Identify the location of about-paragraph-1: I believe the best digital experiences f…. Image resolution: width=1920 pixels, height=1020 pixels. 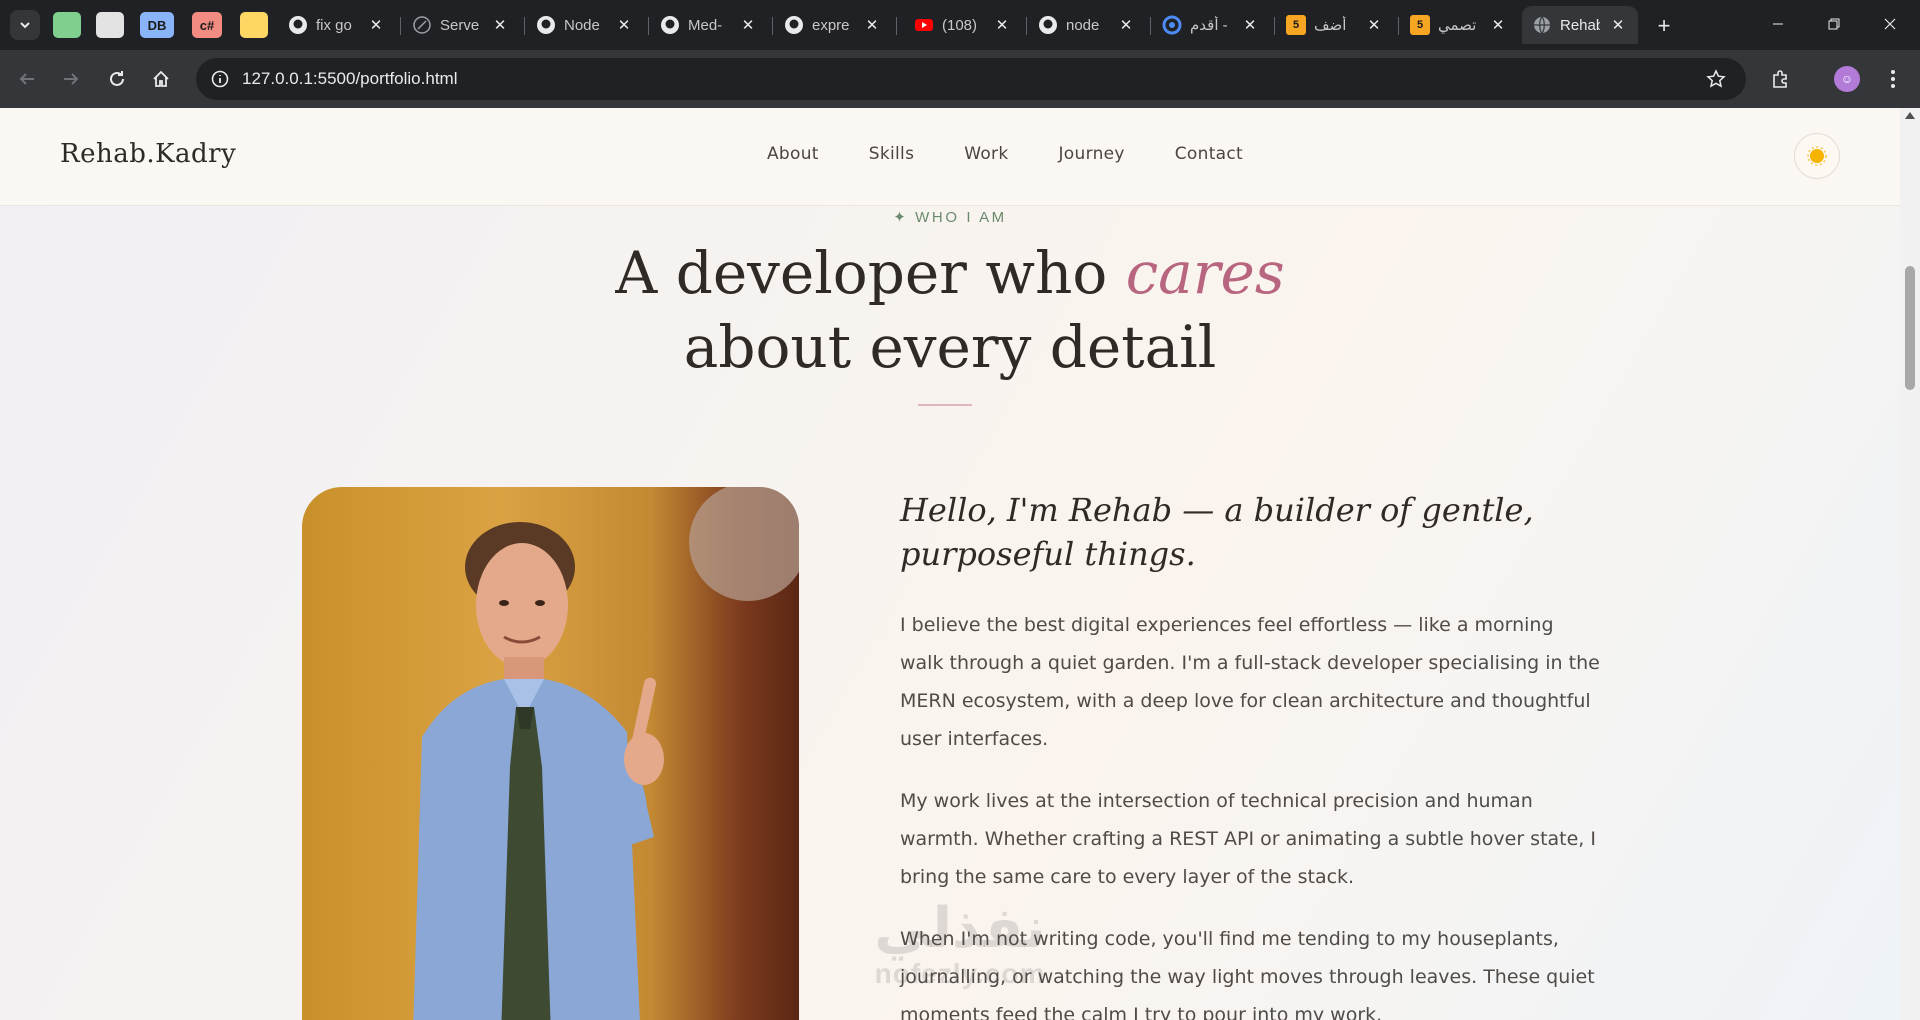
(1250, 682).